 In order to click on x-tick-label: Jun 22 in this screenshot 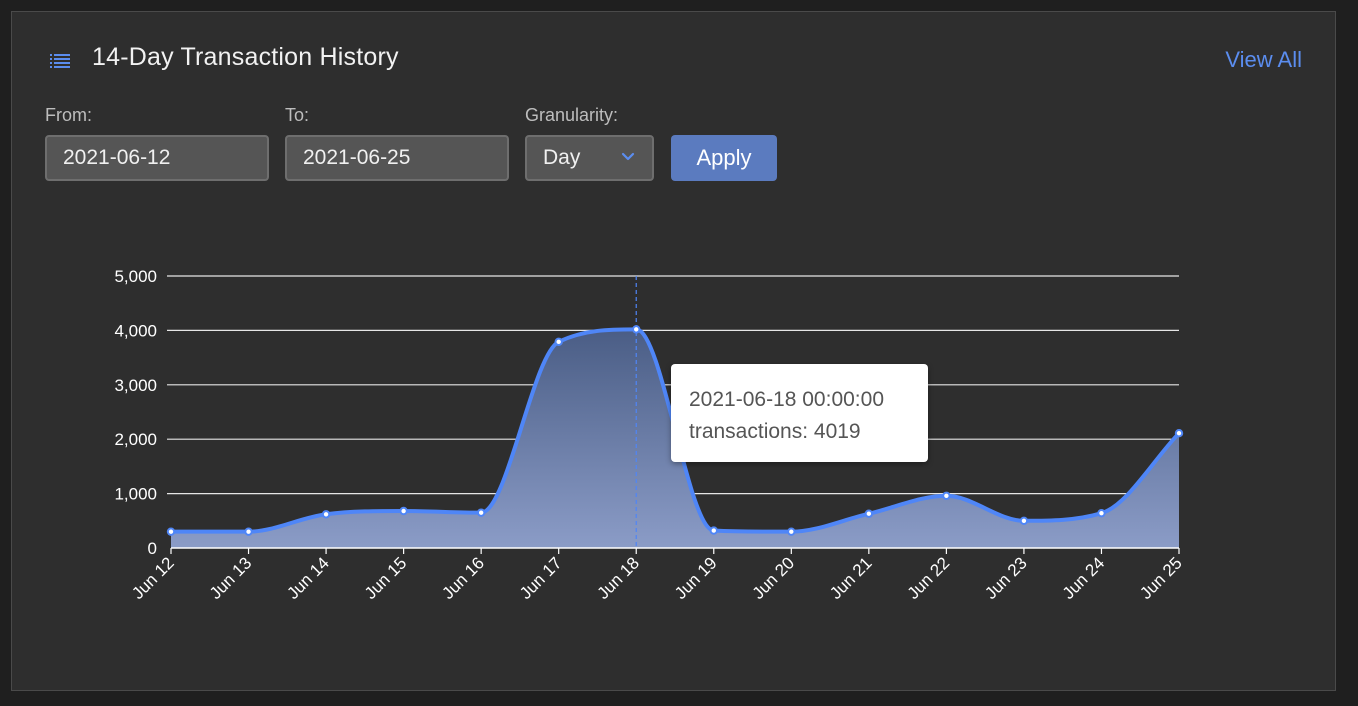, I will do `click(929, 578)`.